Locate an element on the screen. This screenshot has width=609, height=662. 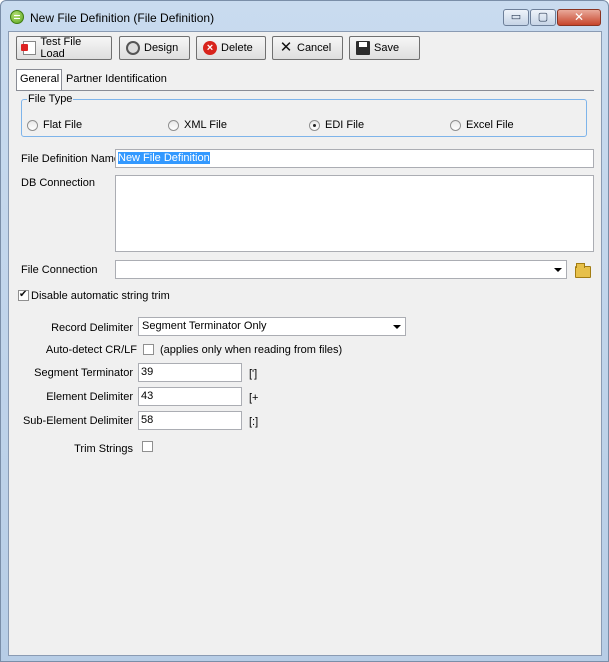
record-delimiter-select: Segment Terminator Only is located at coordinates (272, 326).